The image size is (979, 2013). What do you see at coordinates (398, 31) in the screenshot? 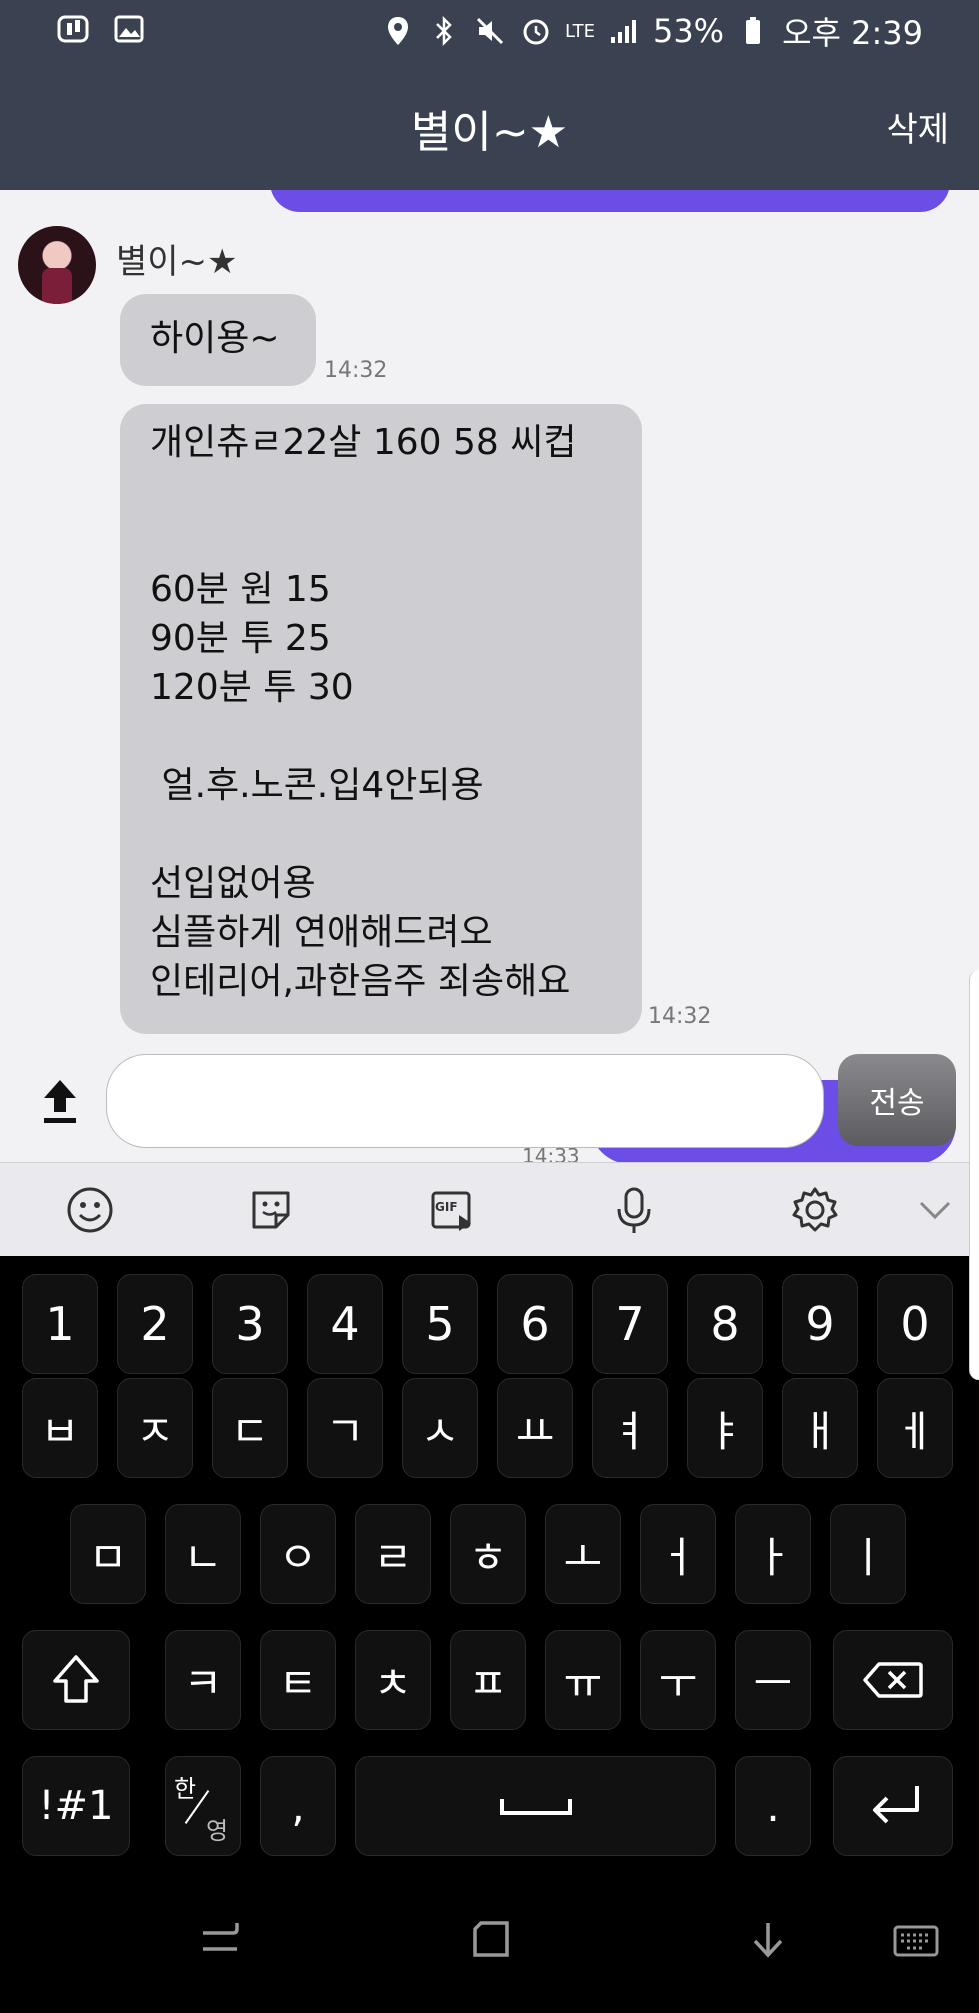
I see `location-icon` at bounding box center [398, 31].